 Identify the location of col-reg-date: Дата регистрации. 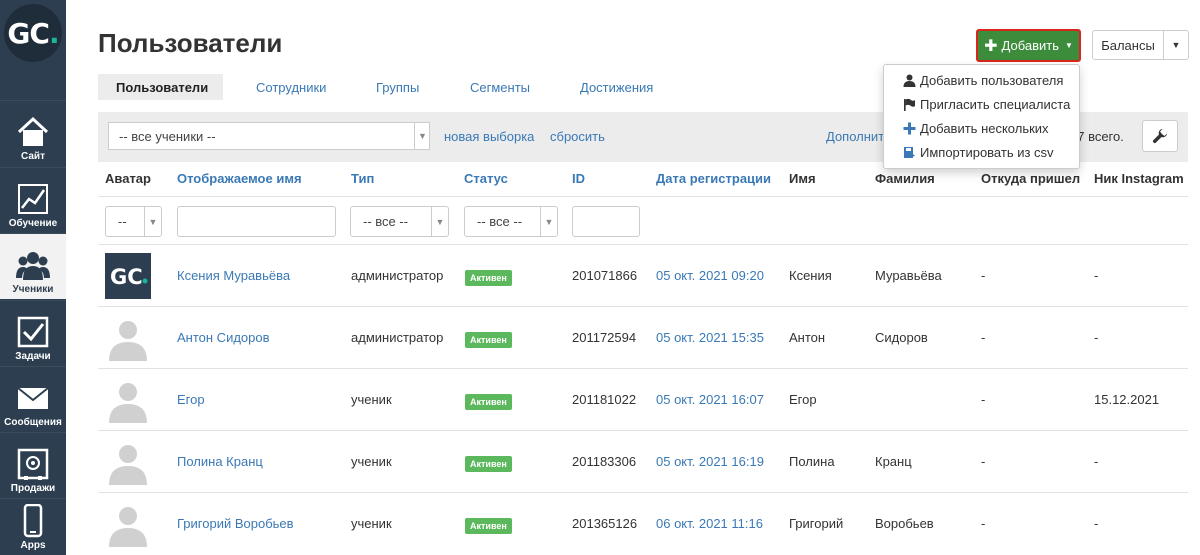
(713, 178).